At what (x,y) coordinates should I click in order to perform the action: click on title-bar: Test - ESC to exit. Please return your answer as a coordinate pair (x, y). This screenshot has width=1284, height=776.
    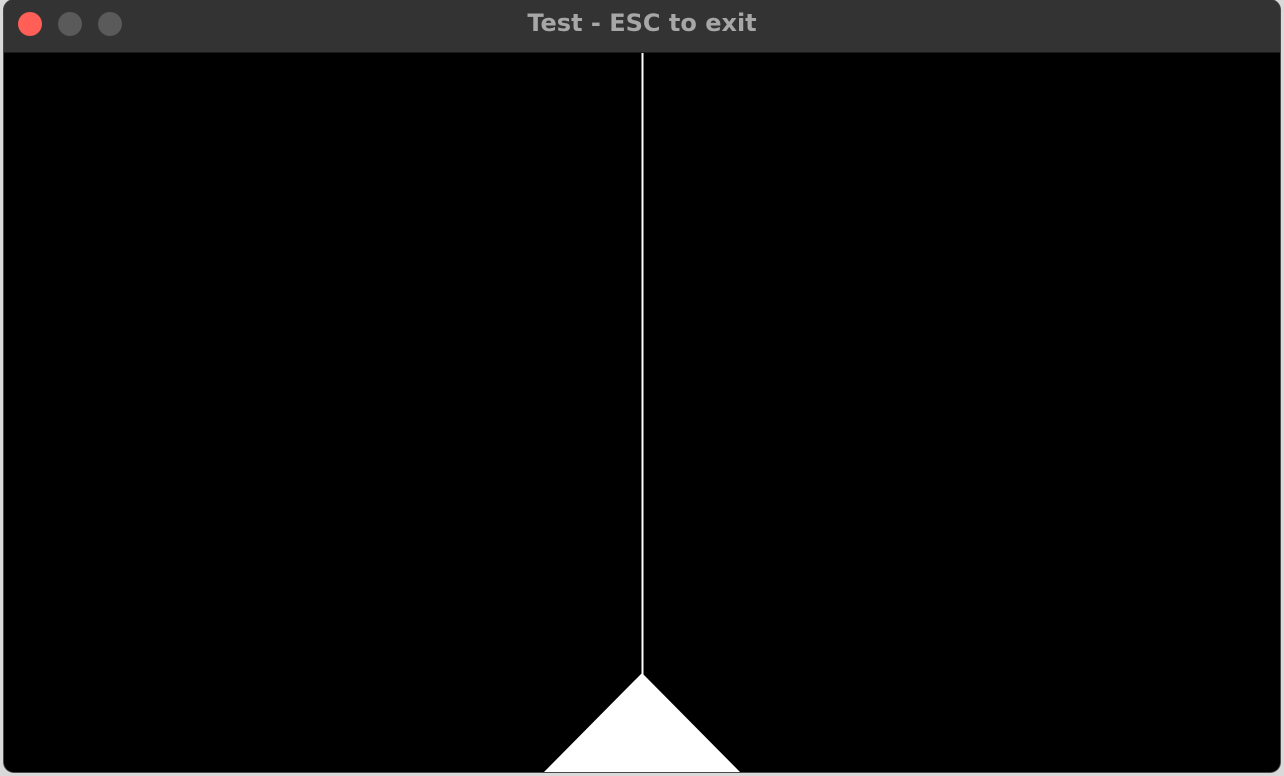
    Looking at the image, I should click on (642, 26).